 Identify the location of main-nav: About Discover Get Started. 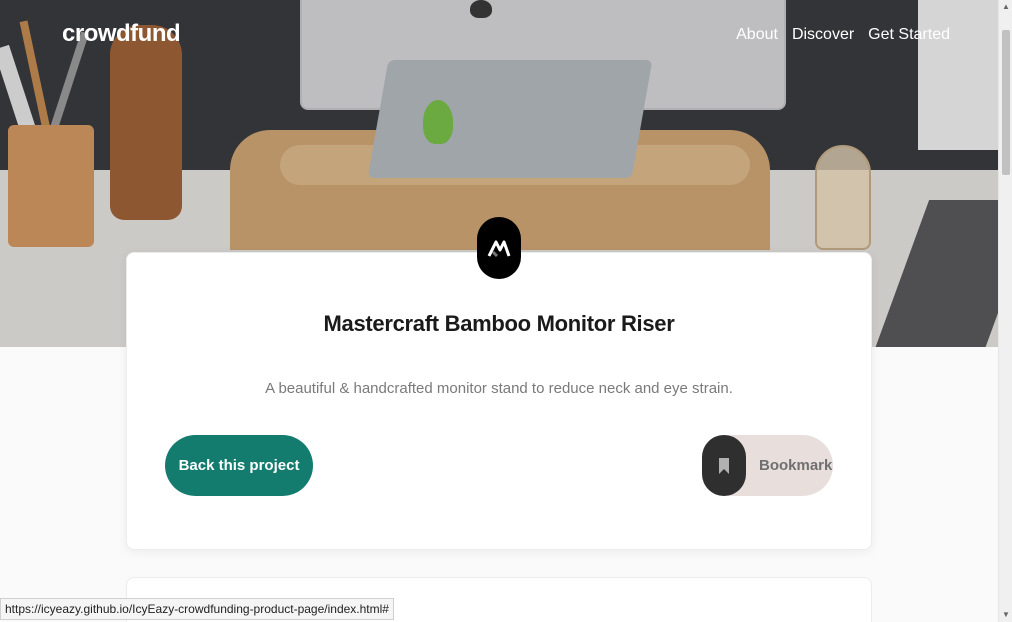
(843, 35).